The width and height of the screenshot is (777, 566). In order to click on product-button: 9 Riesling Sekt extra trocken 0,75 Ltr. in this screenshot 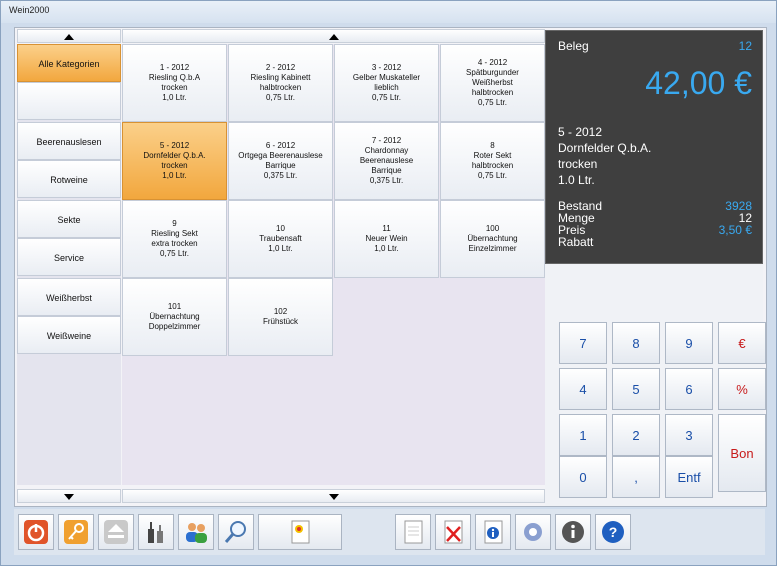, I will do `click(174, 239)`.